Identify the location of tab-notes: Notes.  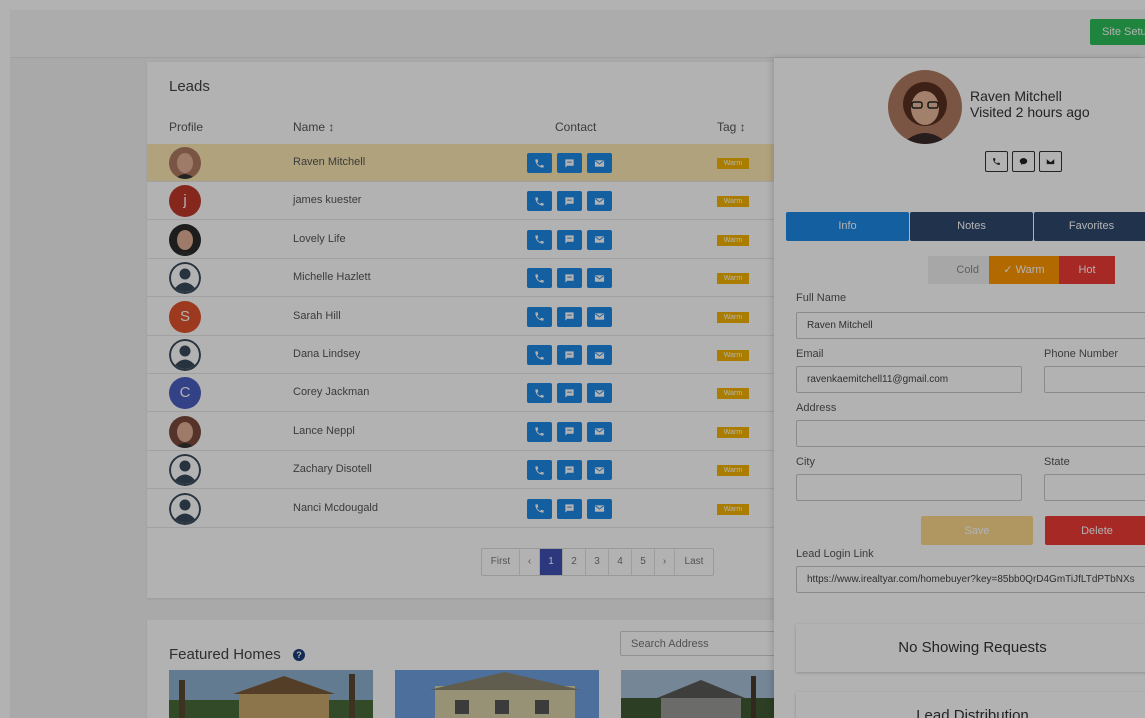
(971, 226).